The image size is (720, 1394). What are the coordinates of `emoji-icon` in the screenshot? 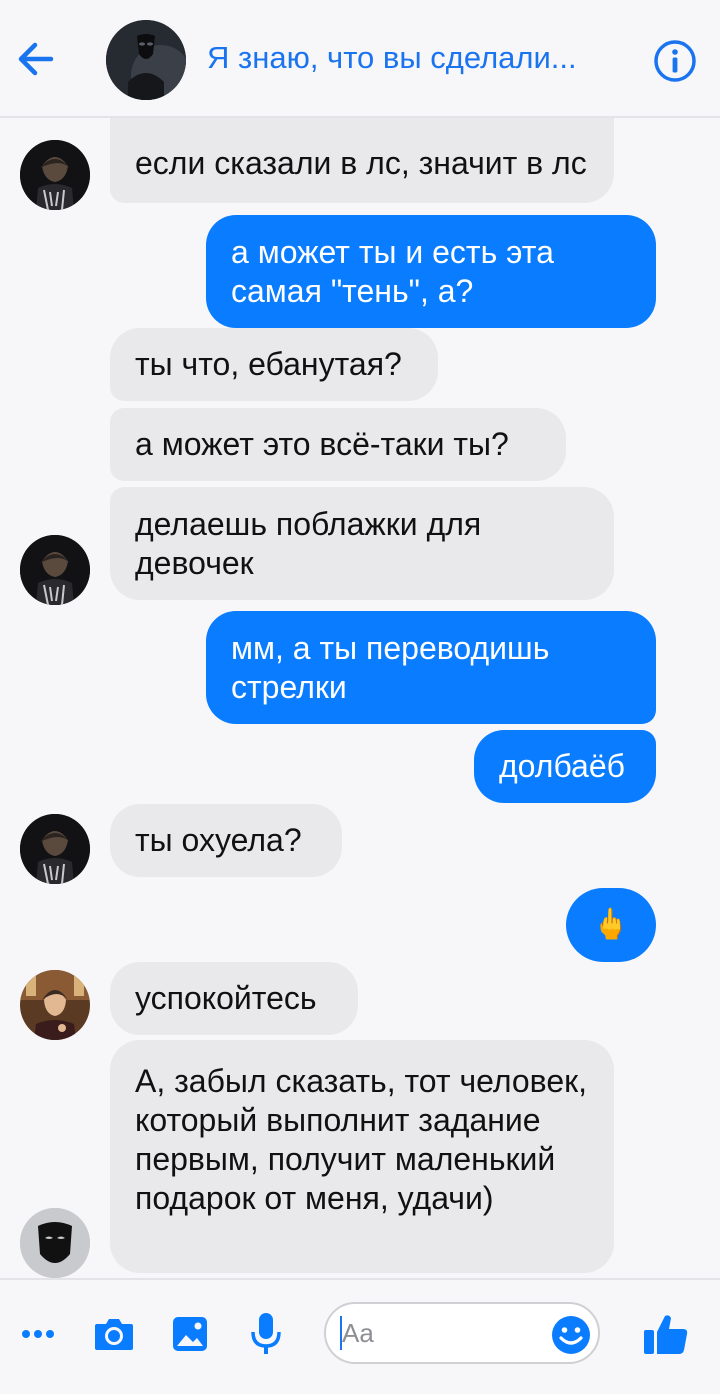 It's located at (571, 1335).